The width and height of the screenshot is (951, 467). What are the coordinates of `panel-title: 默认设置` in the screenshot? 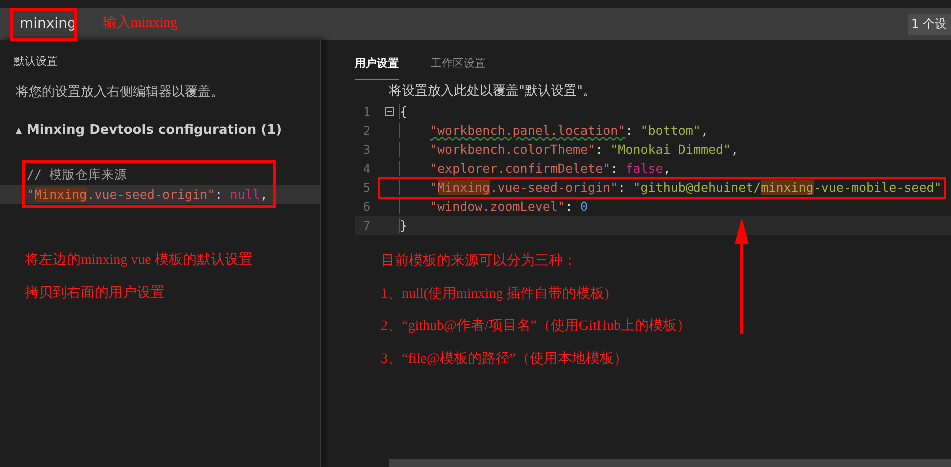 It's located at (36, 61).